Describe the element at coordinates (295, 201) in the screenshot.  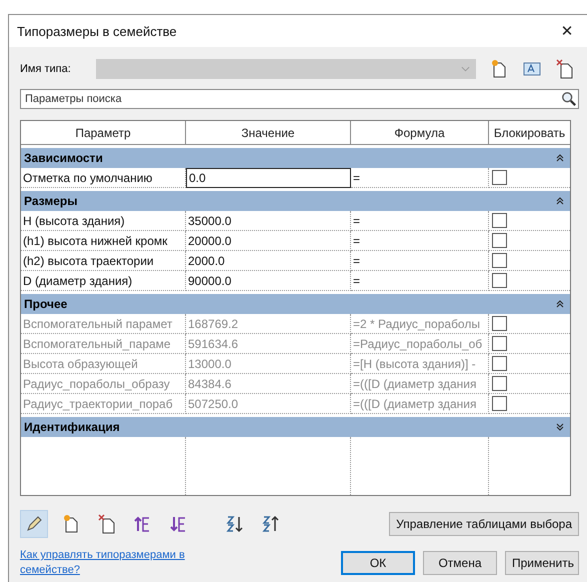
I see `group-header: Размеры` at that location.